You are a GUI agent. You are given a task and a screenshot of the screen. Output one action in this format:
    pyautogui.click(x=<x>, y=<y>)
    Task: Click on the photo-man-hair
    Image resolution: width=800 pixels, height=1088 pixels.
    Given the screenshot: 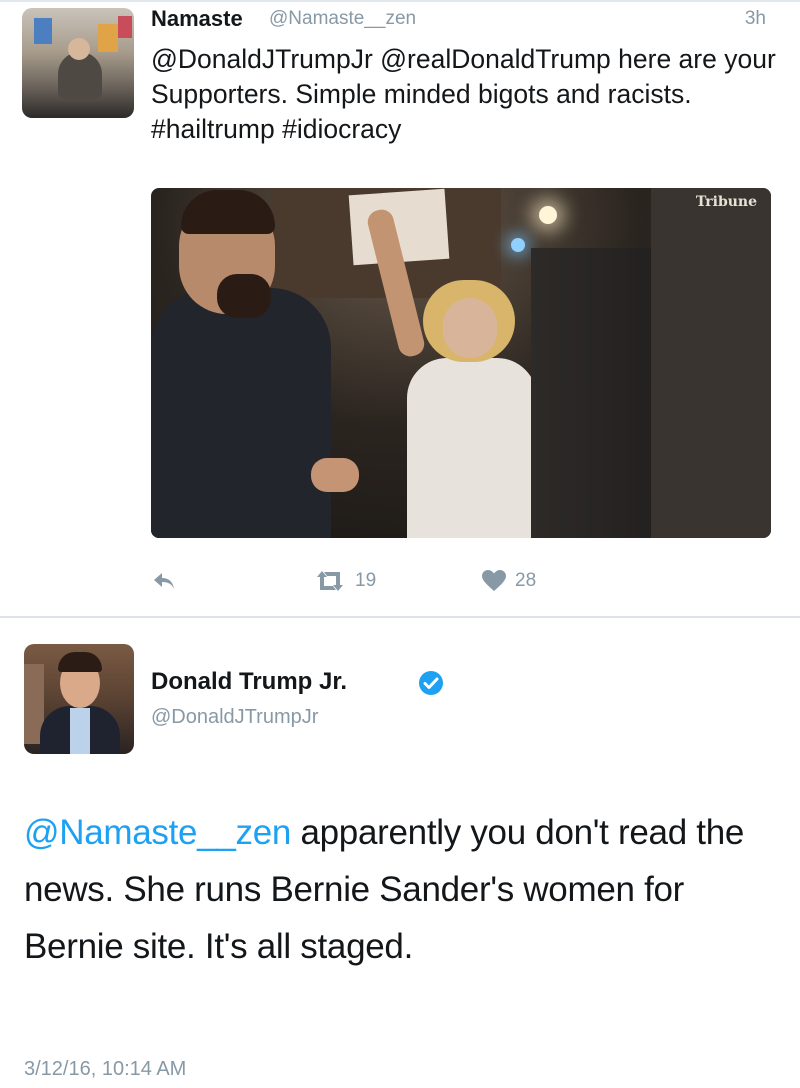 What is the action you would take?
    pyautogui.click(x=228, y=212)
    